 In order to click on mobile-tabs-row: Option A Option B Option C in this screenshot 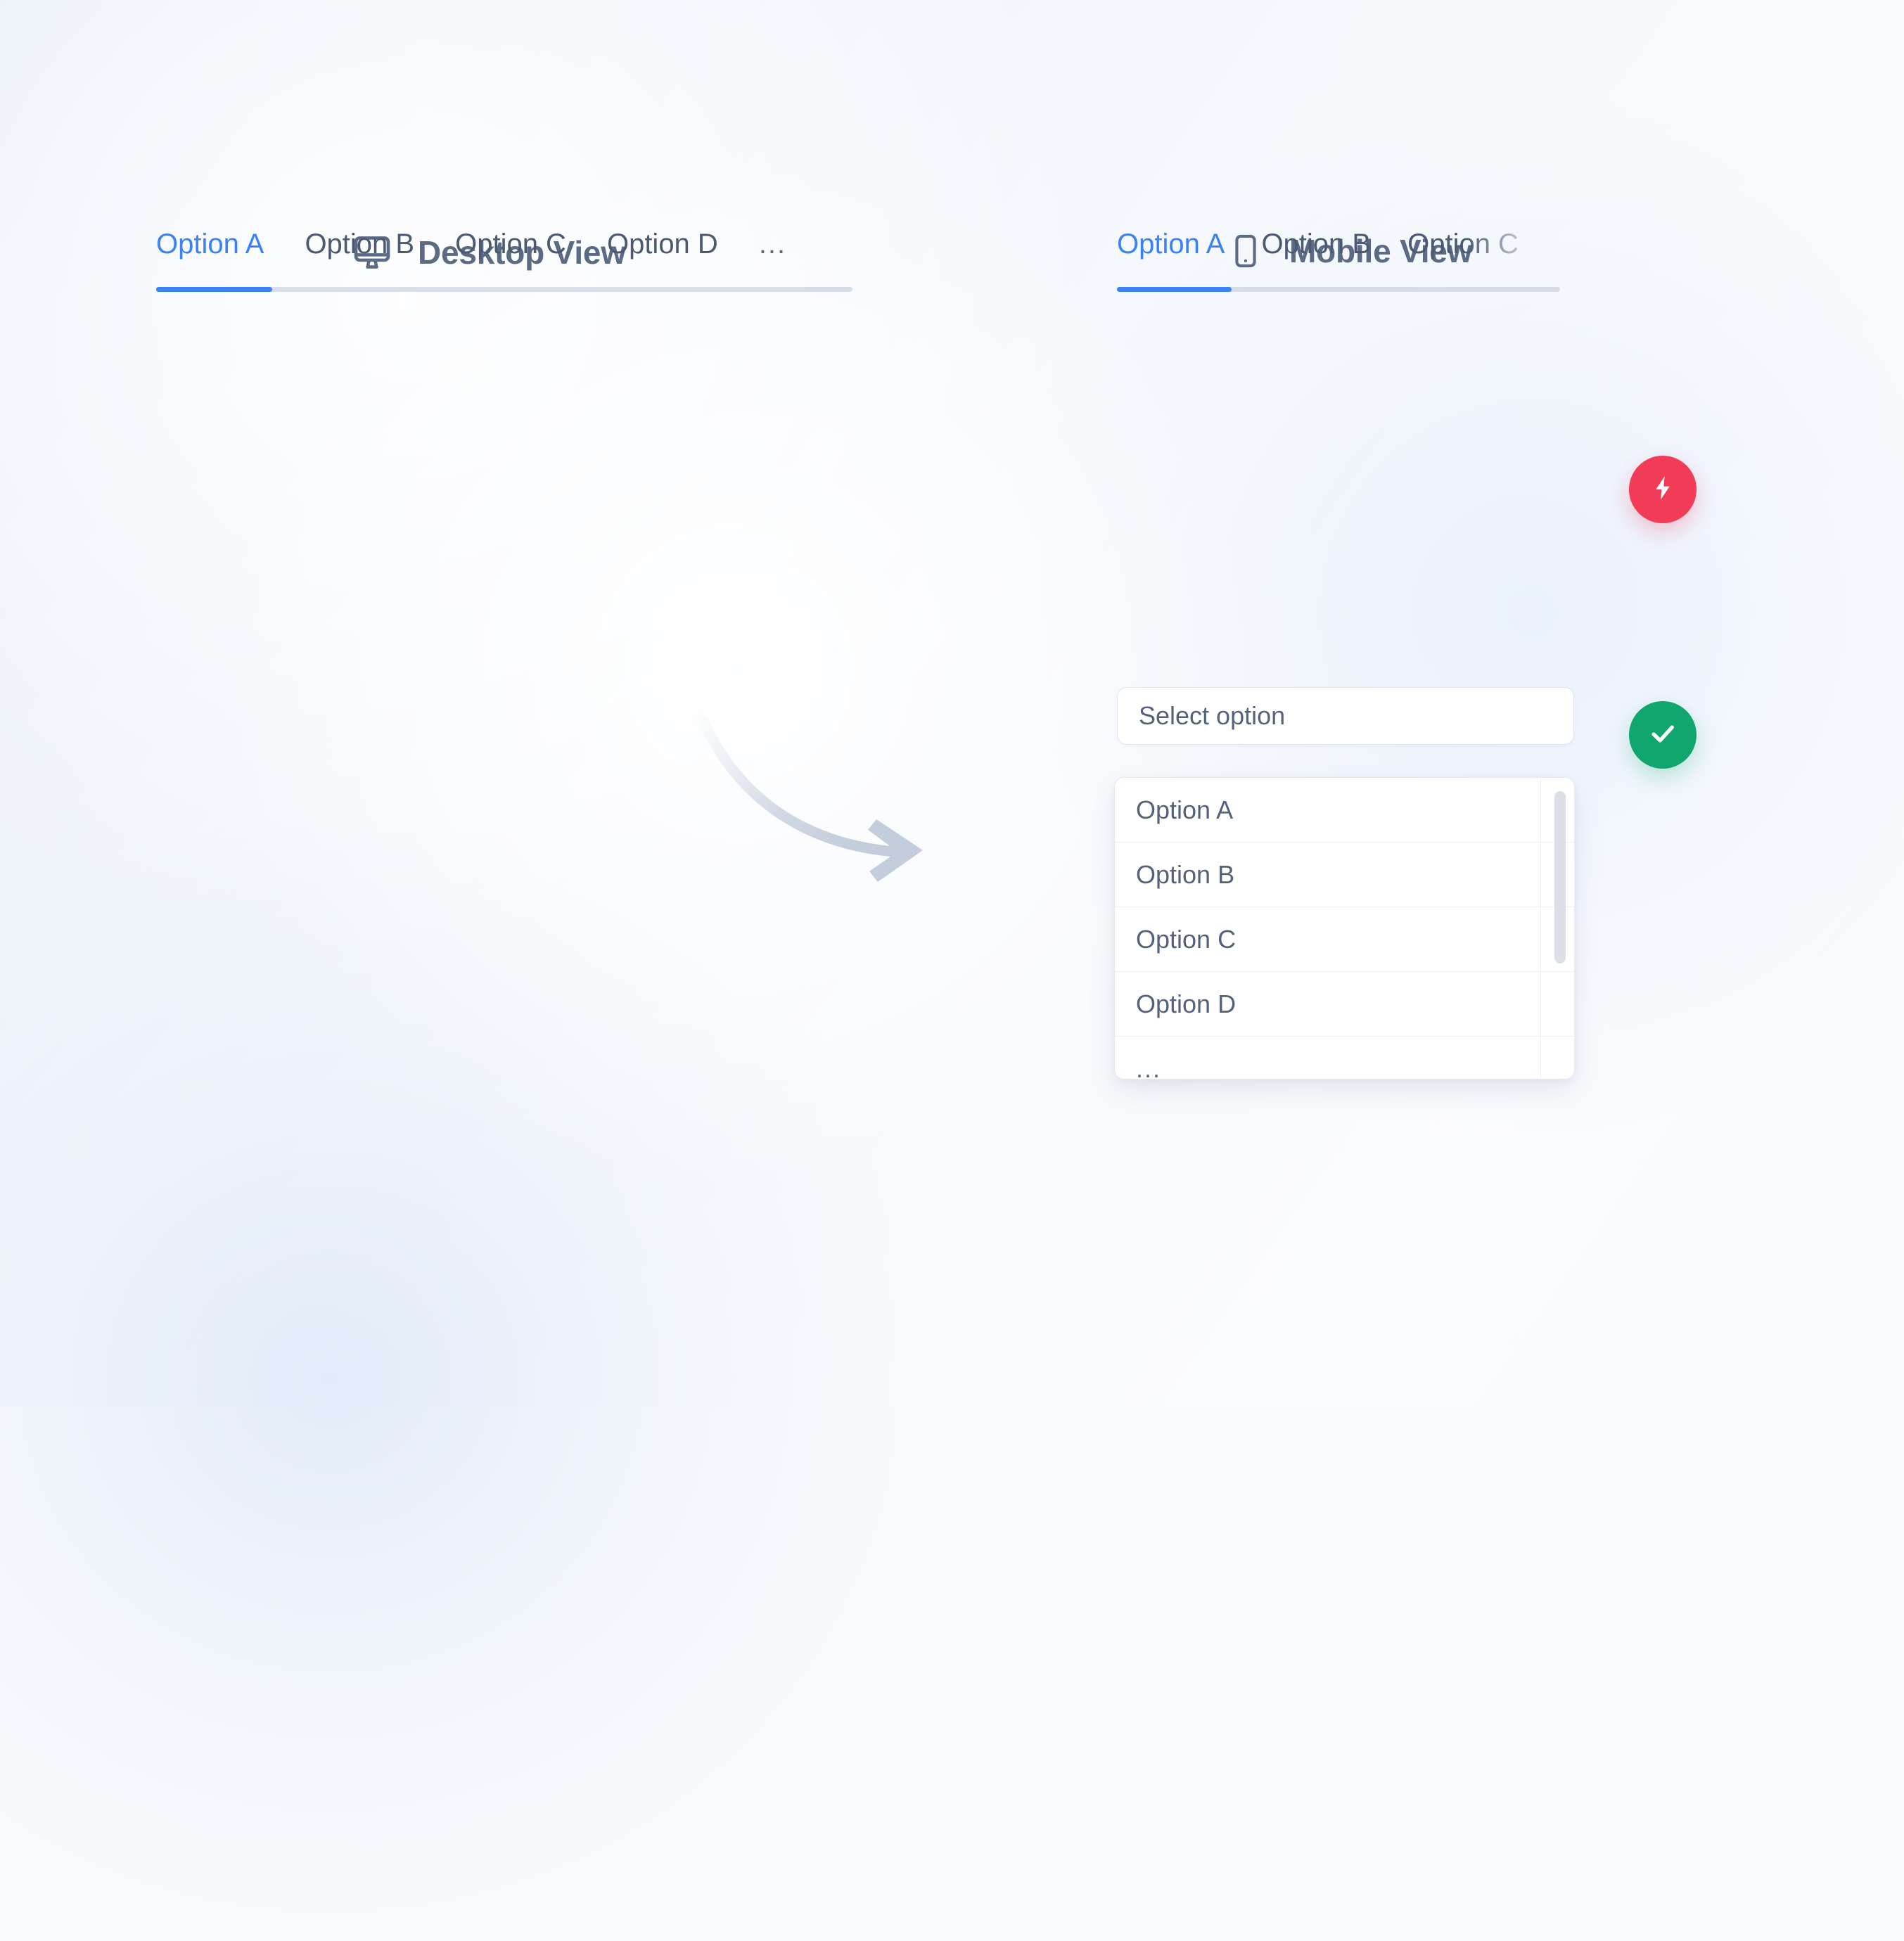, I will do `click(1342, 258)`.